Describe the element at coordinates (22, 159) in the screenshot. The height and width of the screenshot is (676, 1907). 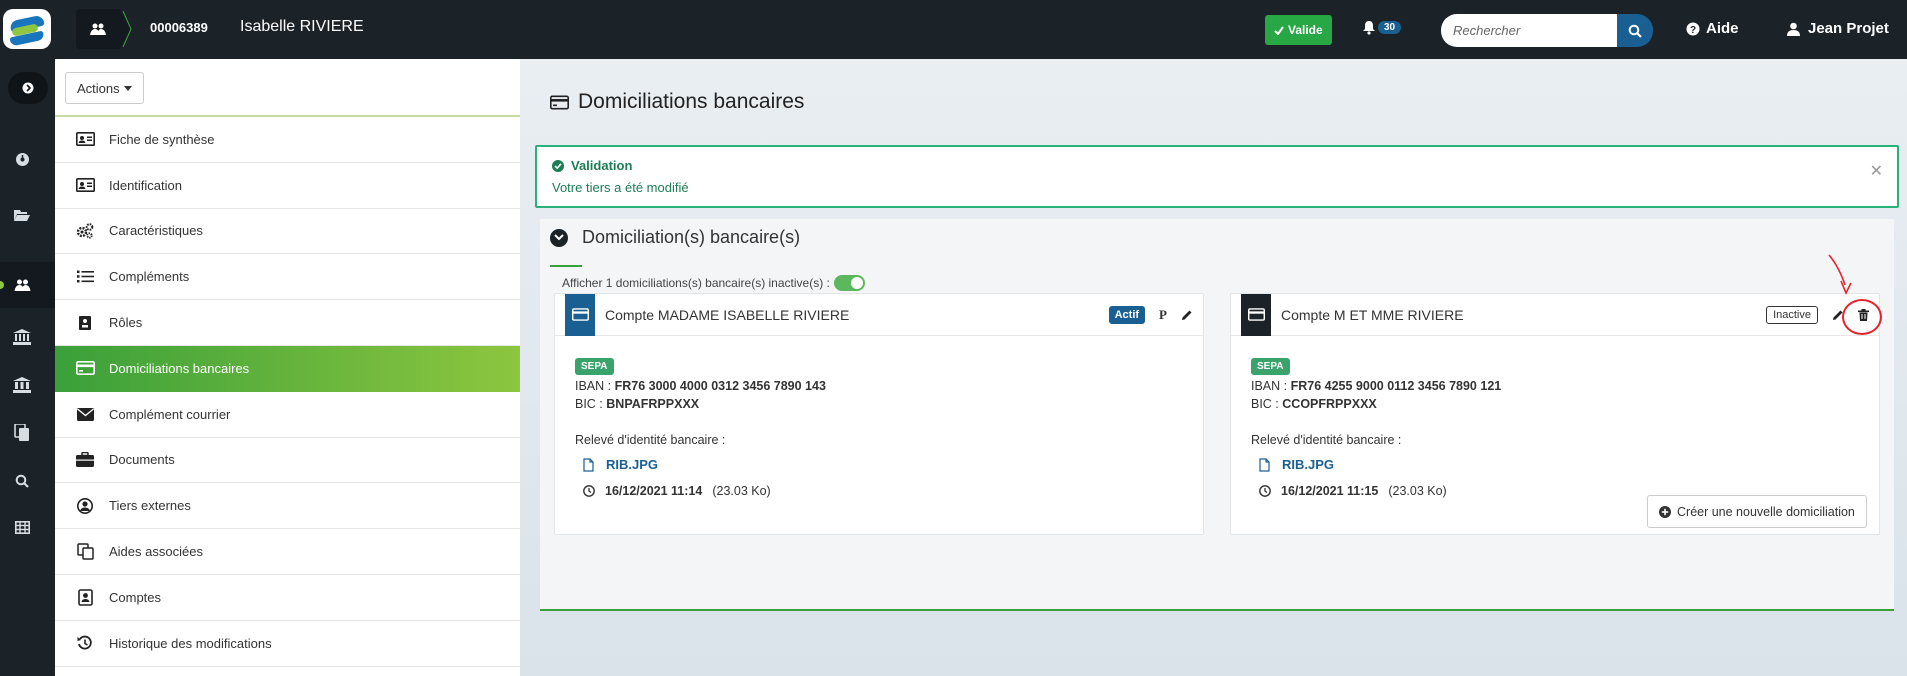
I see `dashboard-icon` at that location.